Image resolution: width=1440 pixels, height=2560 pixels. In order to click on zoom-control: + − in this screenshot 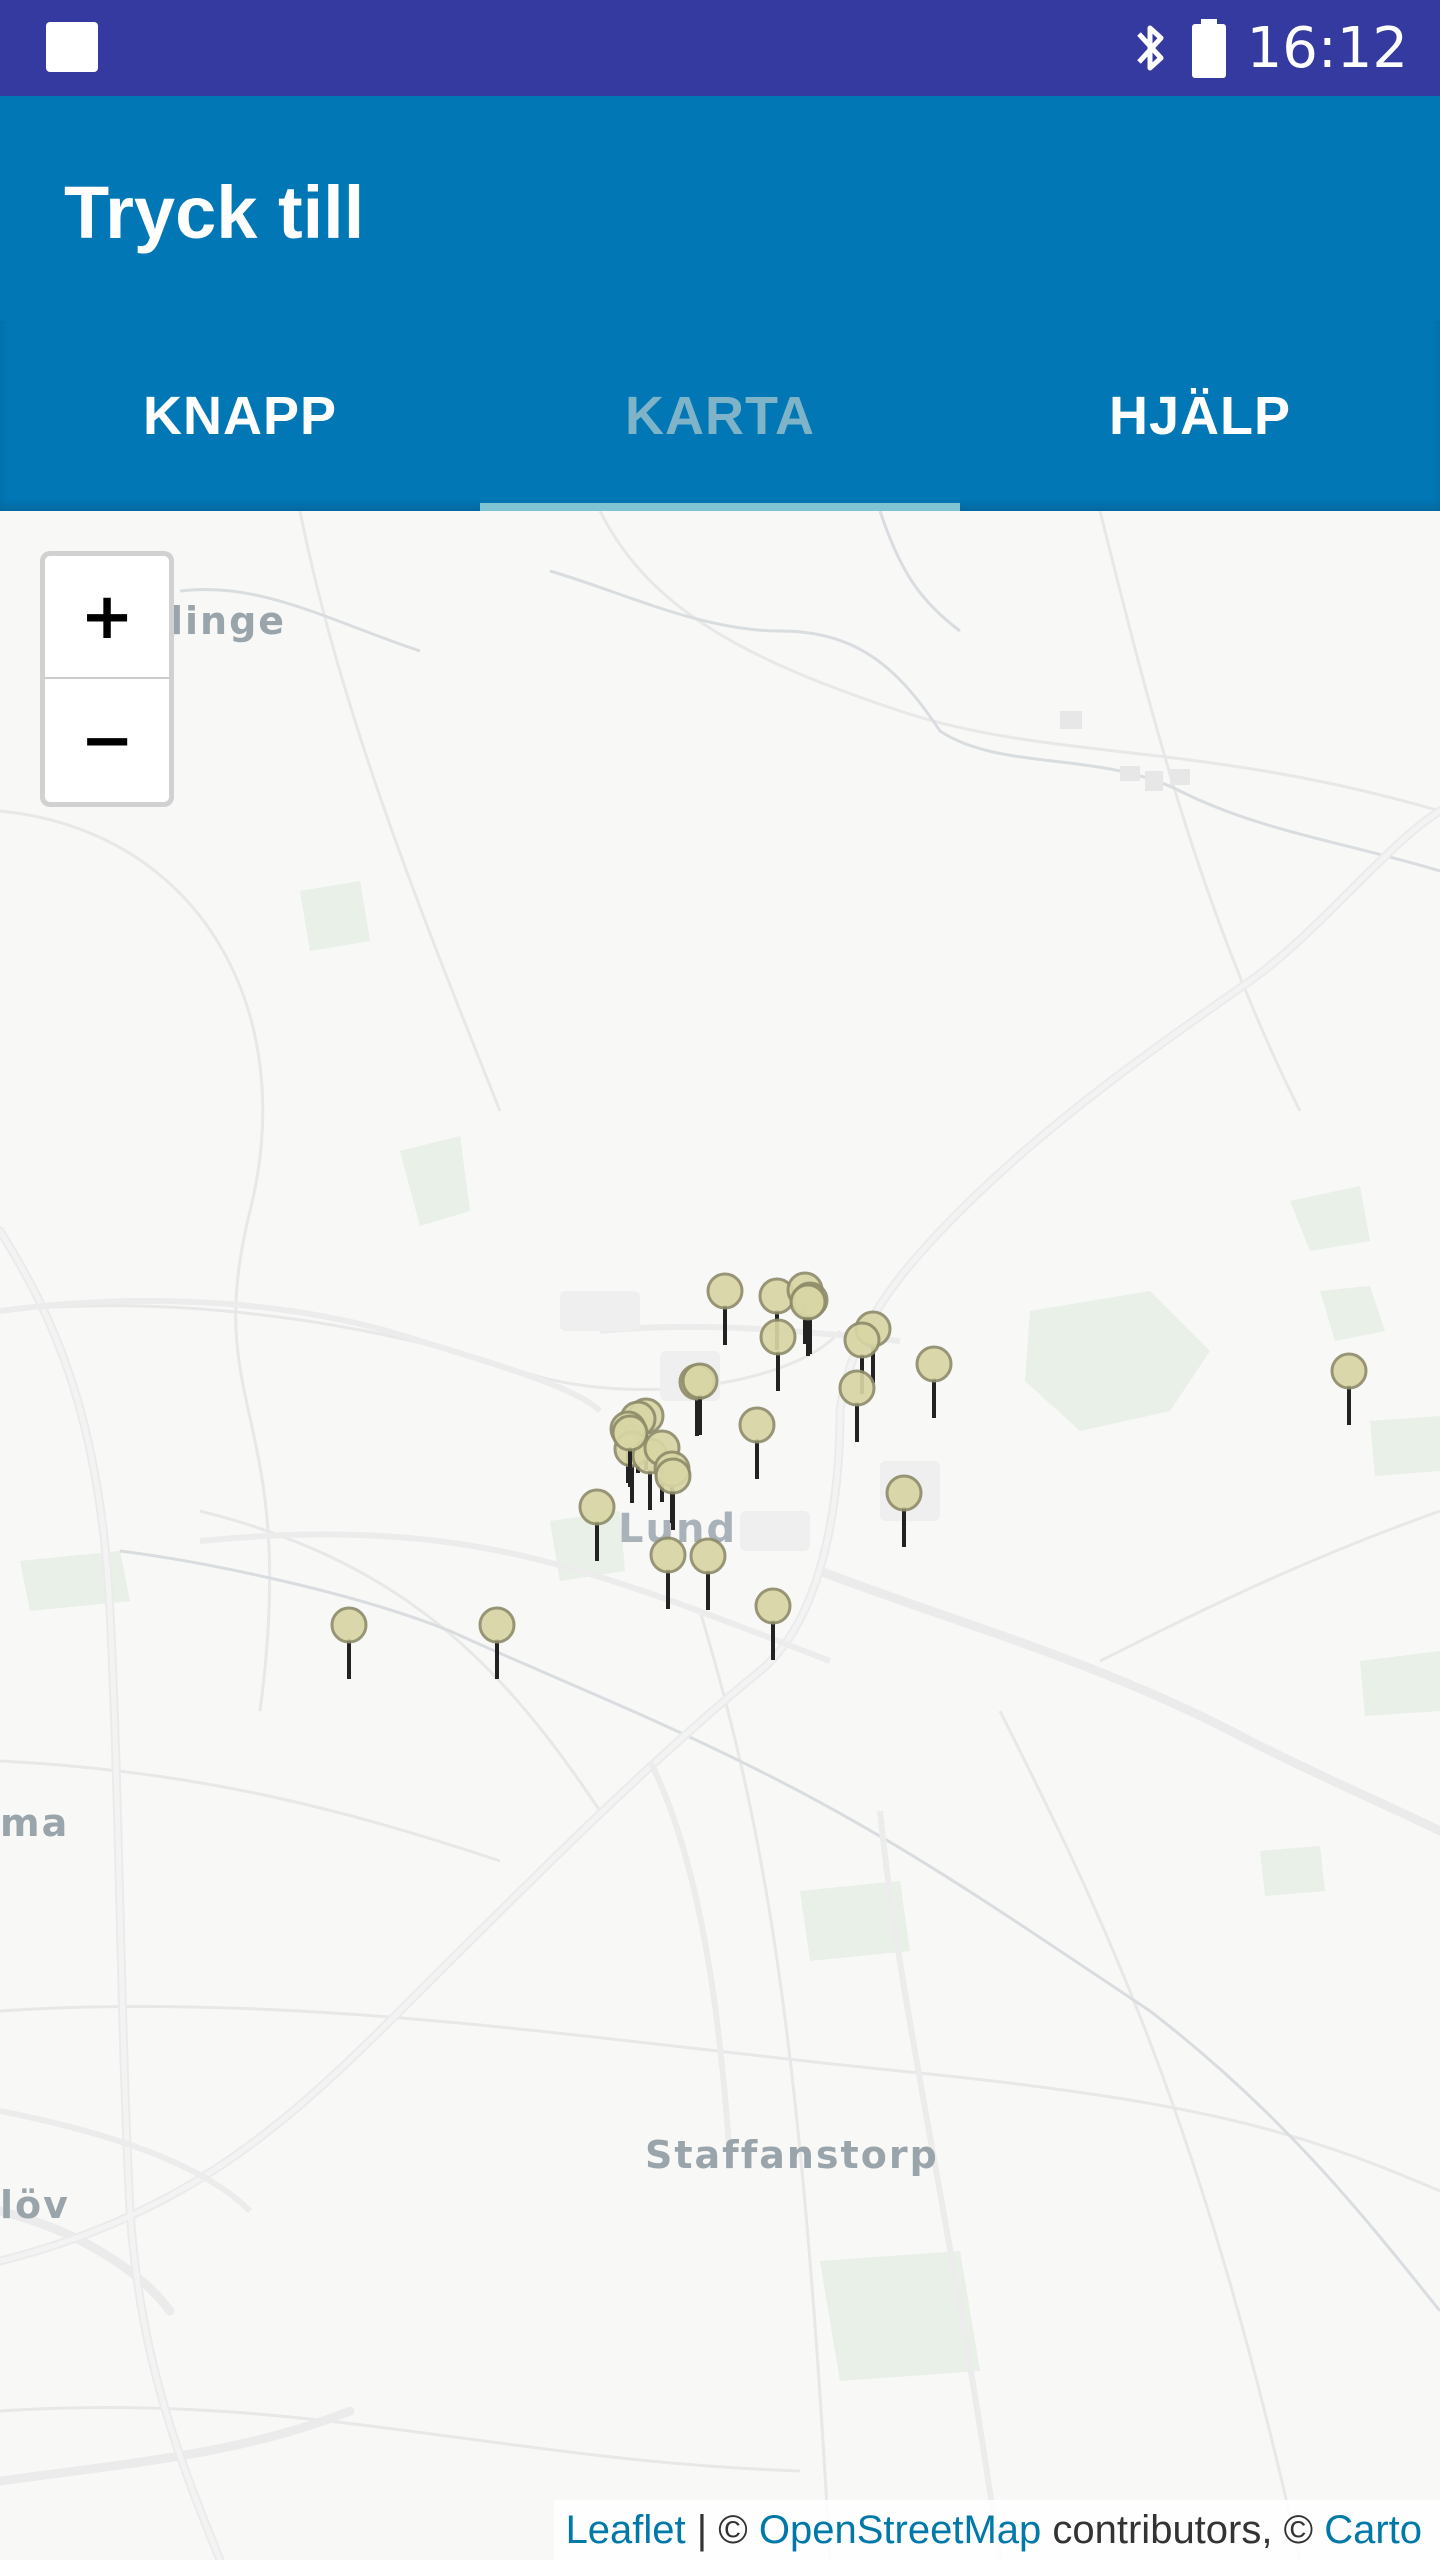, I will do `click(107, 679)`.